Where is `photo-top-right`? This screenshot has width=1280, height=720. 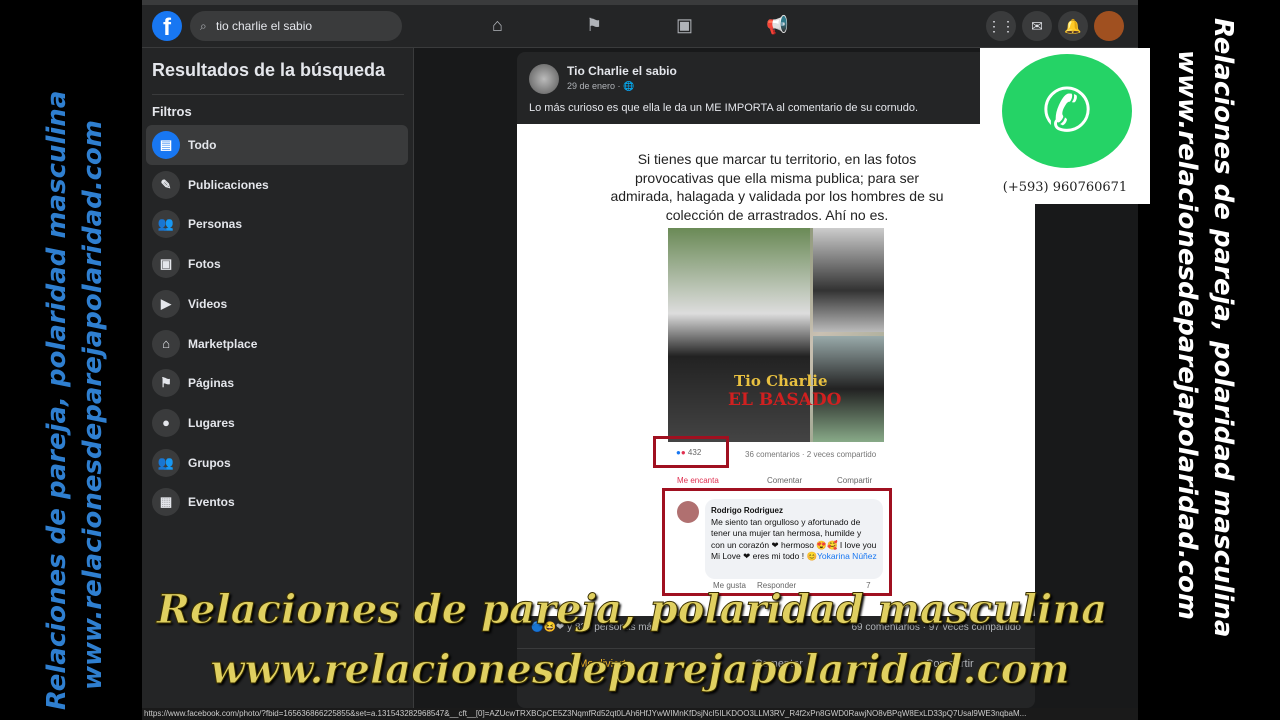
photo-top-right is located at coordinates (848, 280).